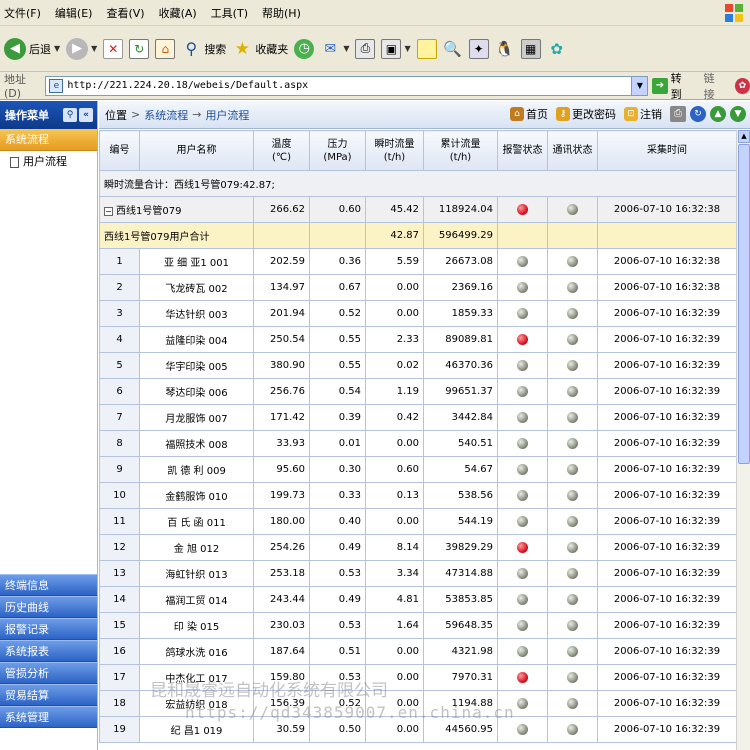 This screenshot has width=750, height=750. What do you see at coordinates (48, 162) in the screenshot?
I see `sidebar-item-user-flow: 用户流程` at bounding box center [48, 162].